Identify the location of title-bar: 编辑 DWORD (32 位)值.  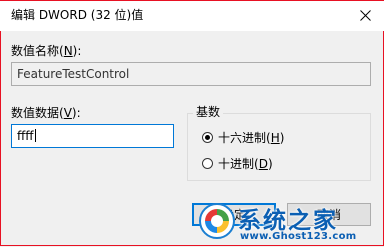
(192, 15).